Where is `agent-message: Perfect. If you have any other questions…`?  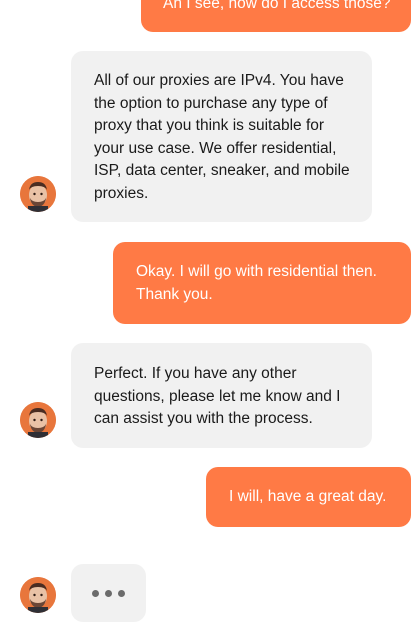 agent-message: Perfect. If you have any other questions… is located at coordinates (221, 395).